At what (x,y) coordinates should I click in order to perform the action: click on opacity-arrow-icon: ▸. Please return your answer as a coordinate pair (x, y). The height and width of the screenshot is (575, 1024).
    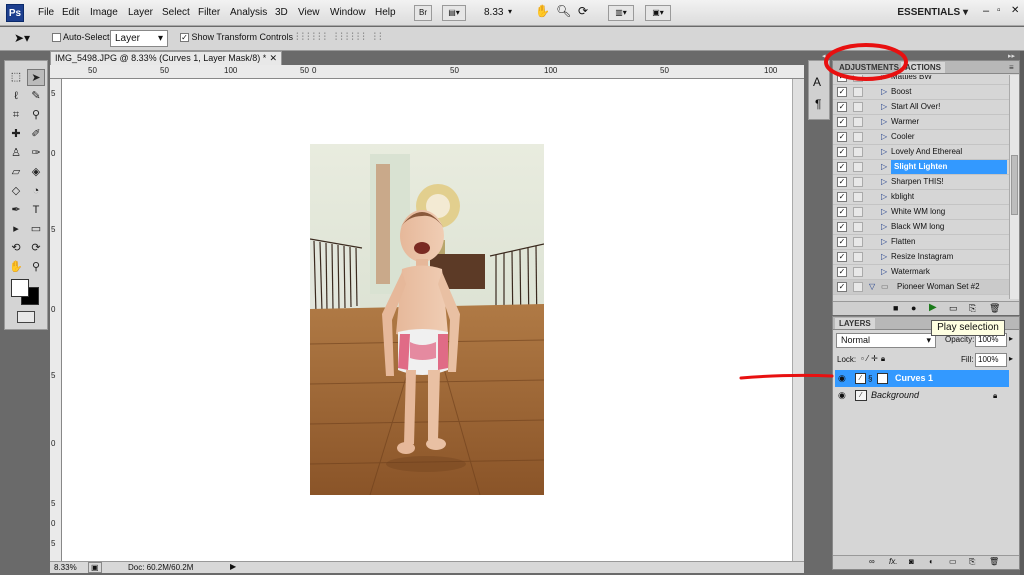
    Looking at the image, I should click on (1011, 338).